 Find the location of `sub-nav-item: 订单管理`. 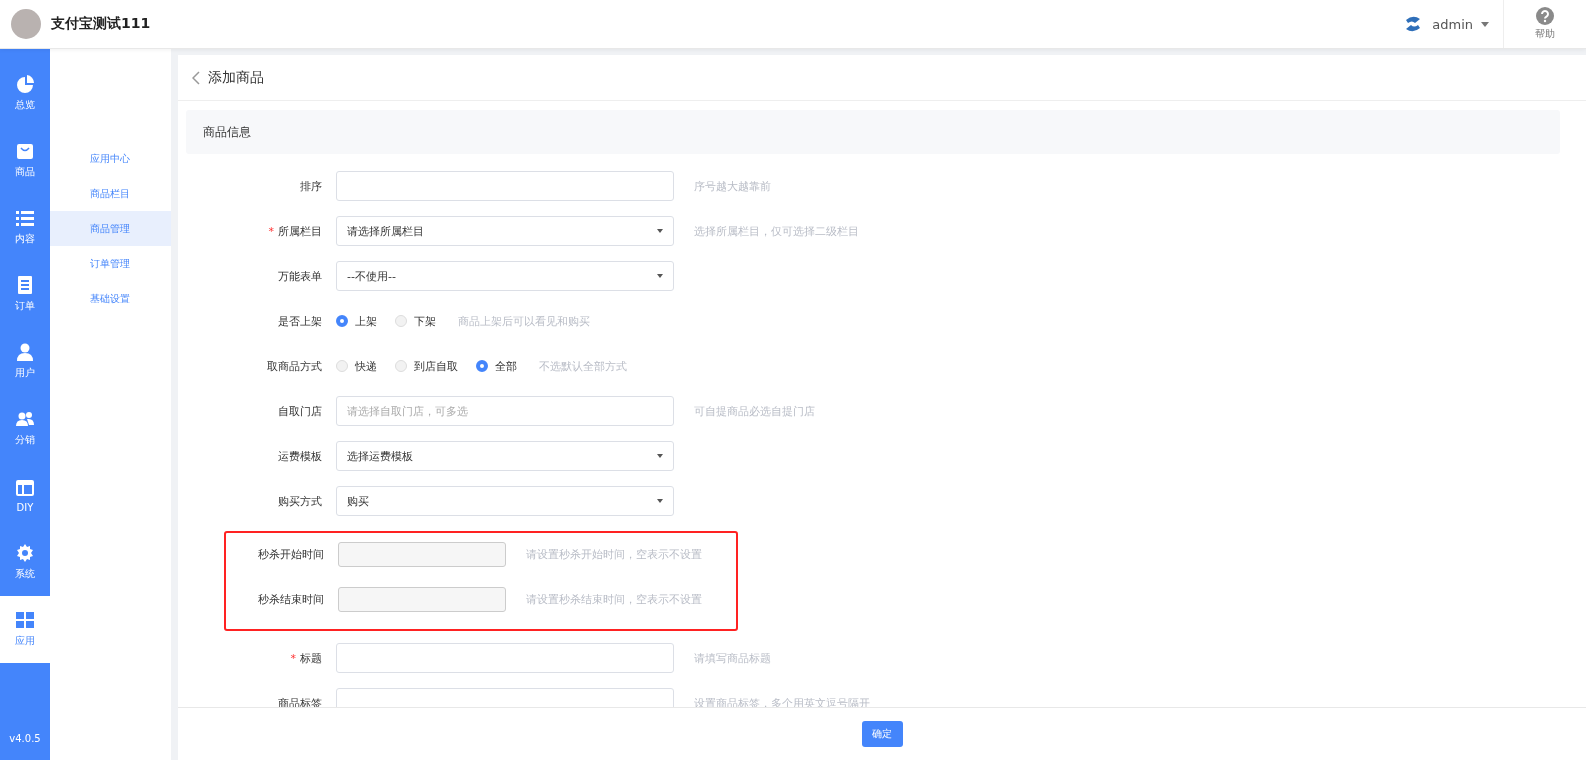

sub-nav-item: 订单管理 is located at coordinates (110, 263).